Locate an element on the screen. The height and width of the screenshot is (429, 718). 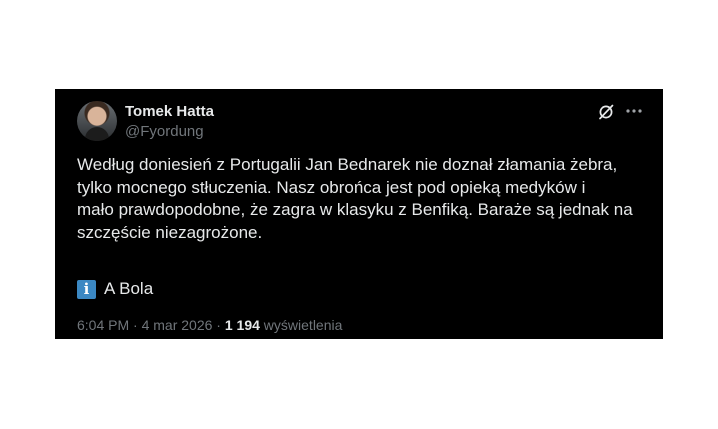
author-name: Tomek Hatta is located at coordinates (169, 111).